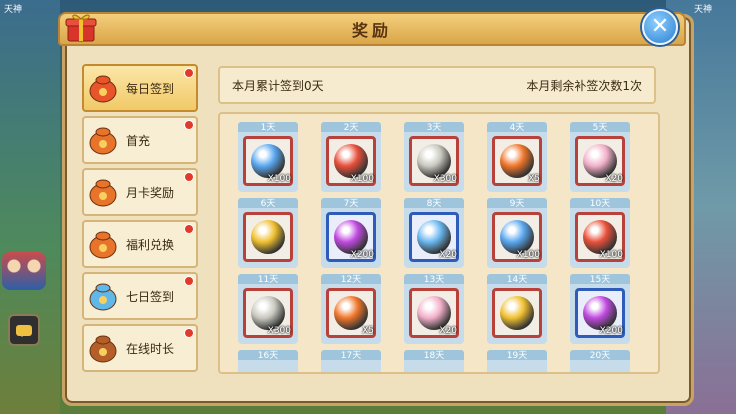  I want to click on background-player-name: 天神, so click(13, 10).